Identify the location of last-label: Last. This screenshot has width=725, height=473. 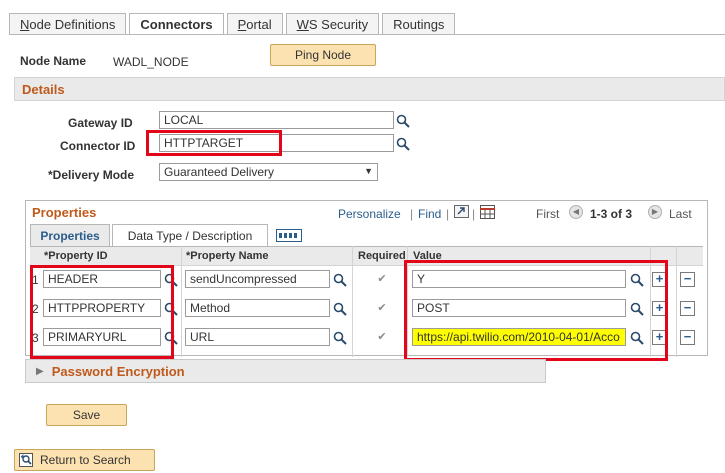
(680, 214).